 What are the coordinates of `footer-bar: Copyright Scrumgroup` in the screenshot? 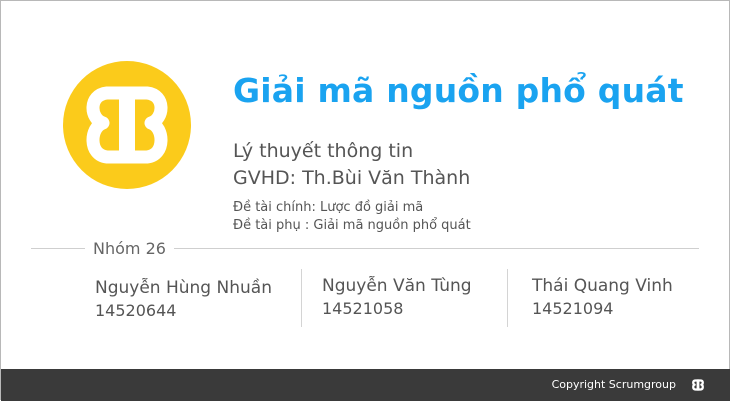 It's located at (365, 385).